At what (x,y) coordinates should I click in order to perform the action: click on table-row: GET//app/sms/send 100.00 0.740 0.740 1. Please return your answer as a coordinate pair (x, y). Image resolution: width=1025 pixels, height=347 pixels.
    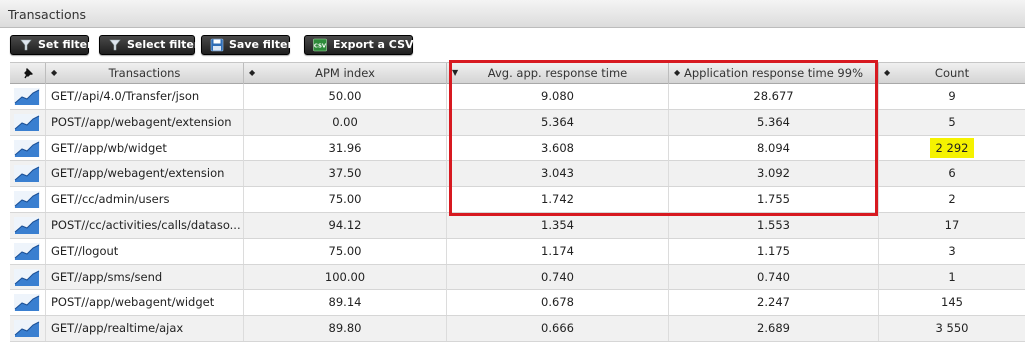
    Looking at the image, I should click on (517, 277).